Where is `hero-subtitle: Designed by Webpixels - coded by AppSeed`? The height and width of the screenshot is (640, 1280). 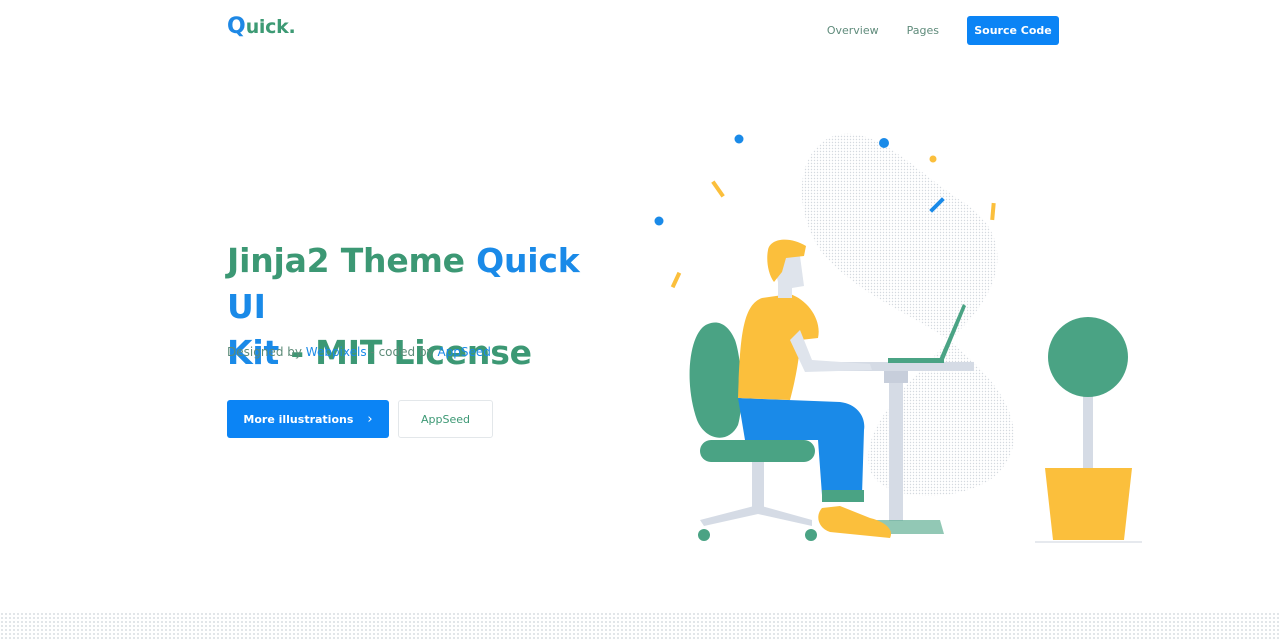 hero-subtitle: Designed by Webpixels - coded by AppSeed is located at coordinates (359, 352).